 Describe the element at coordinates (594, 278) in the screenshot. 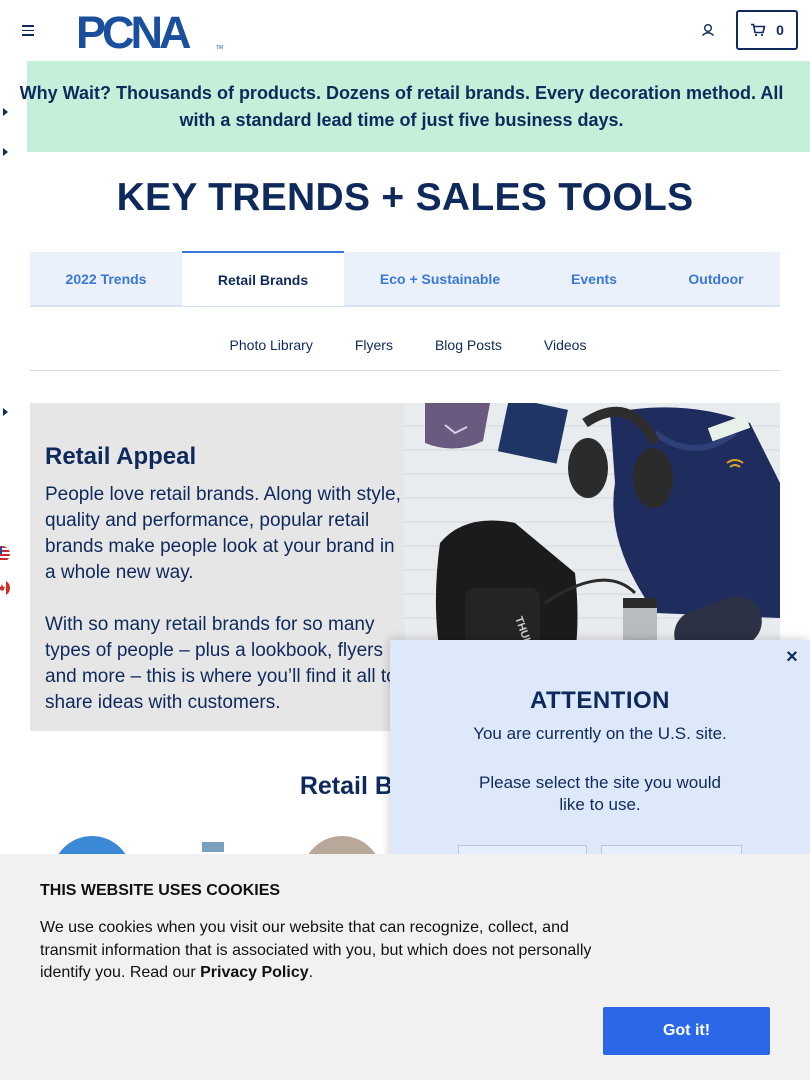

I see `tab-events: Events` at that location.